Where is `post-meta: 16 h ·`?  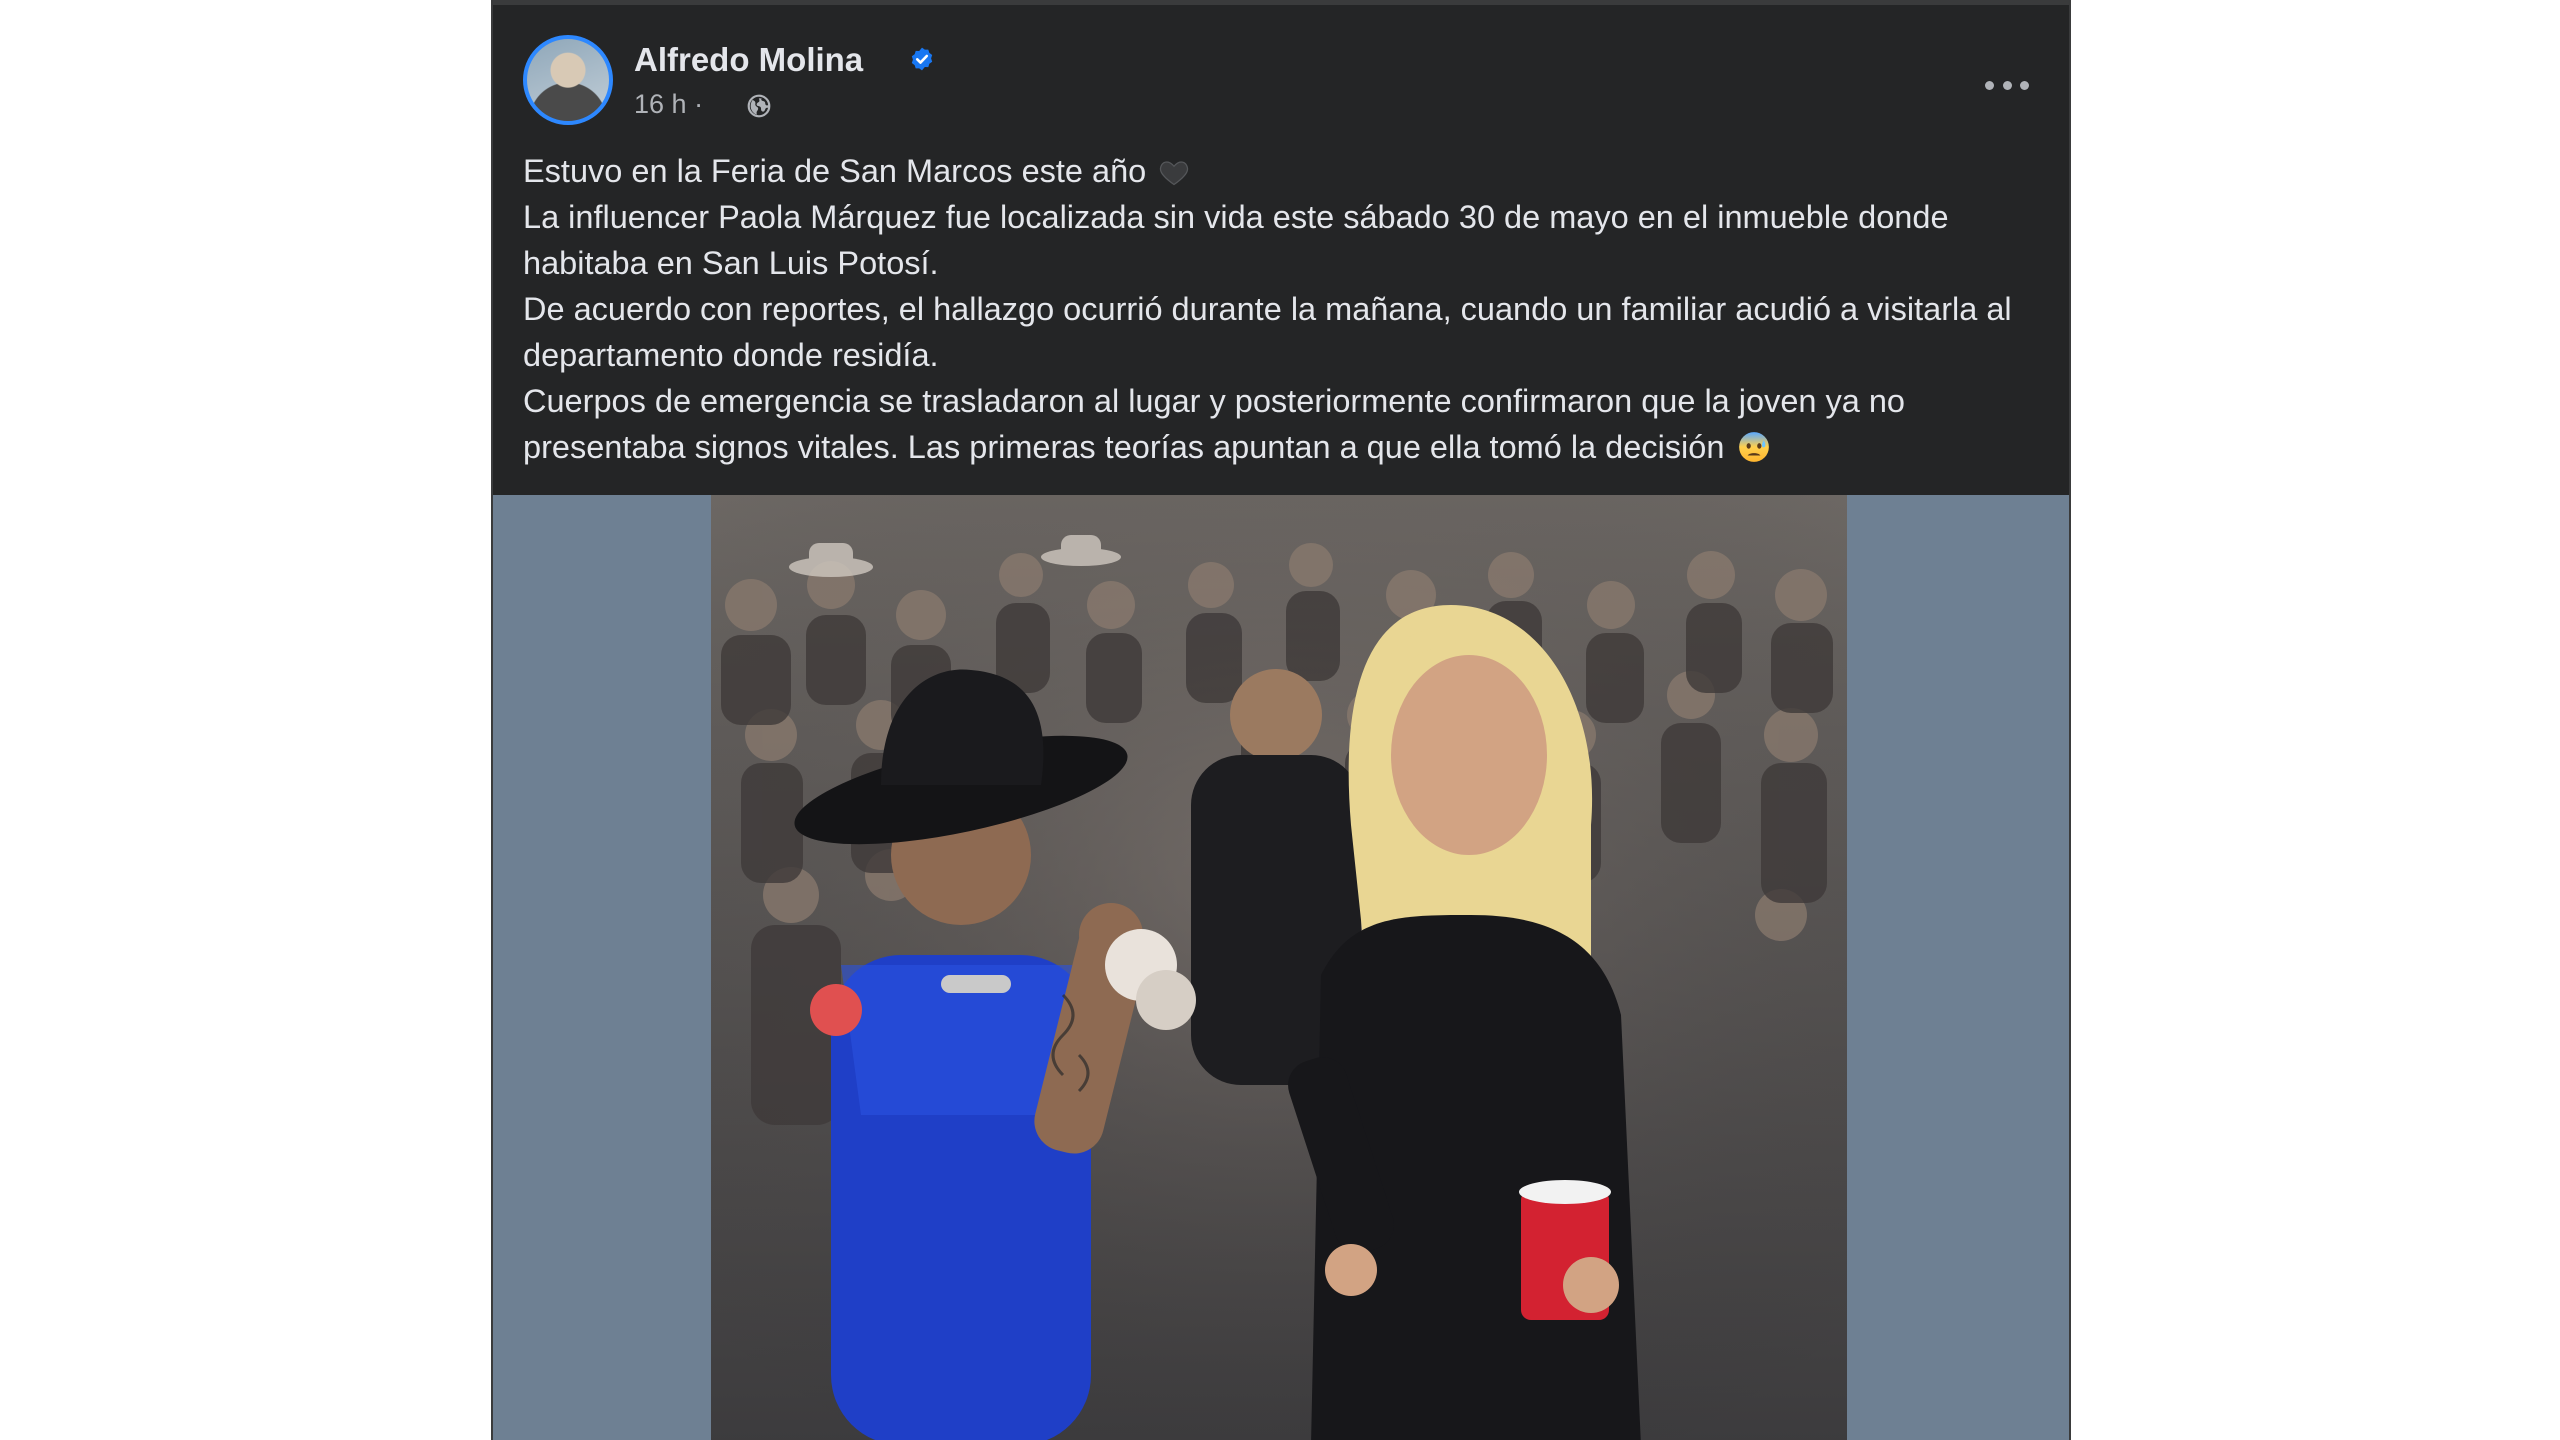
post-meta: 16 h · is located at coordinates (668, 104).